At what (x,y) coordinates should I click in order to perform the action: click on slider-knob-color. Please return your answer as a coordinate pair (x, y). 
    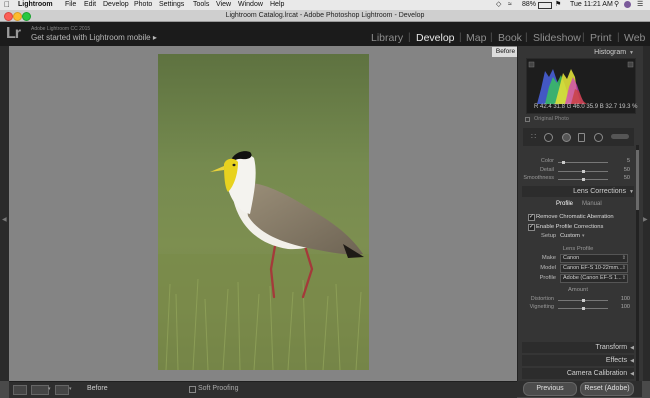
    Looking at the image, I should click on (563, 162).